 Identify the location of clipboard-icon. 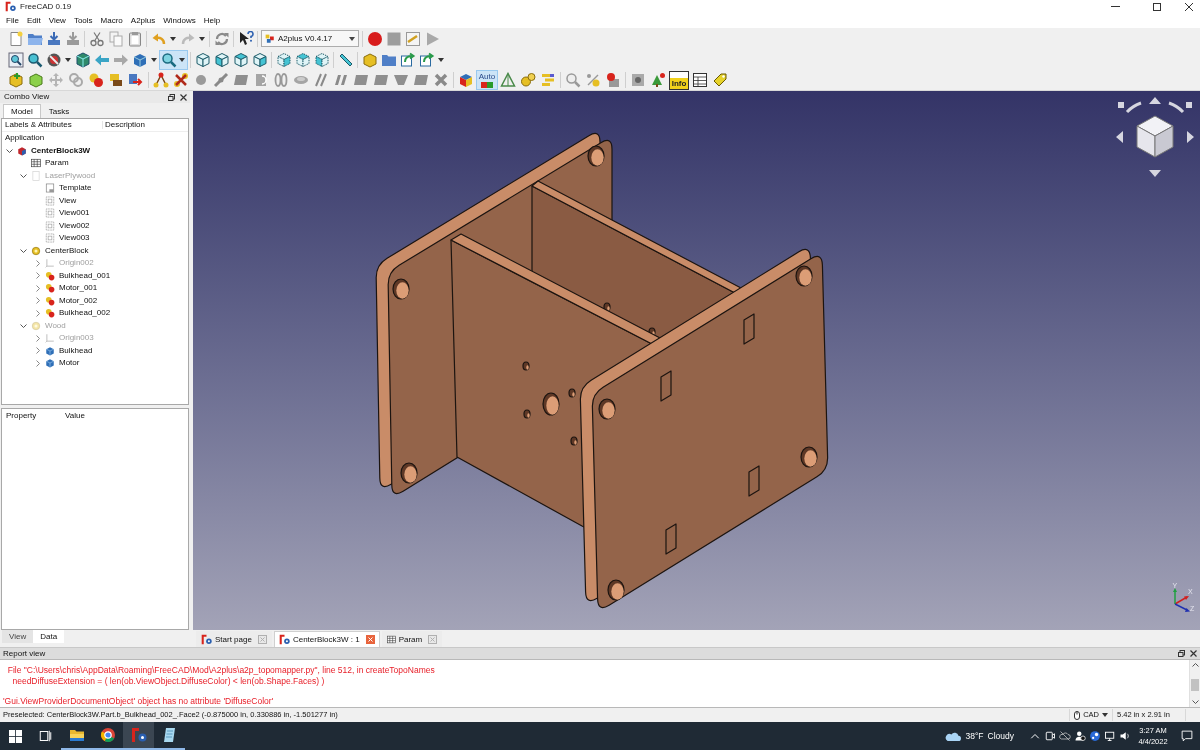
(134, 38).